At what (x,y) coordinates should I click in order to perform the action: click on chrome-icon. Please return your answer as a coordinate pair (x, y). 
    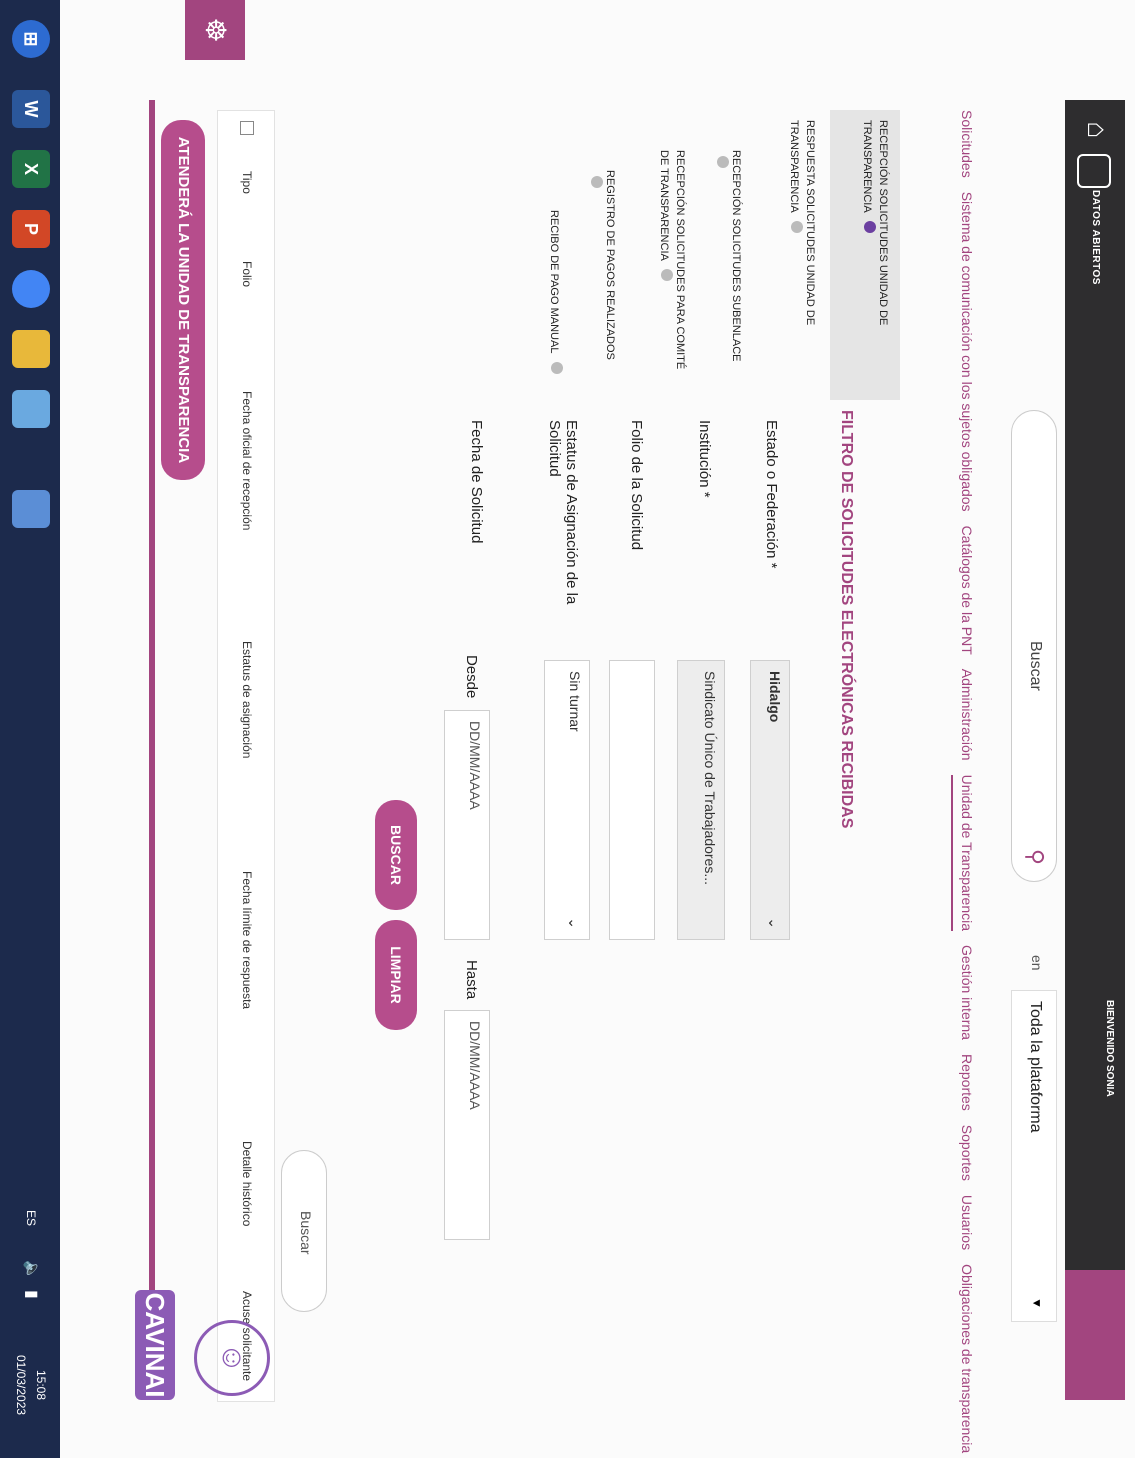
    Looking at the image, I should click on (31, 289).